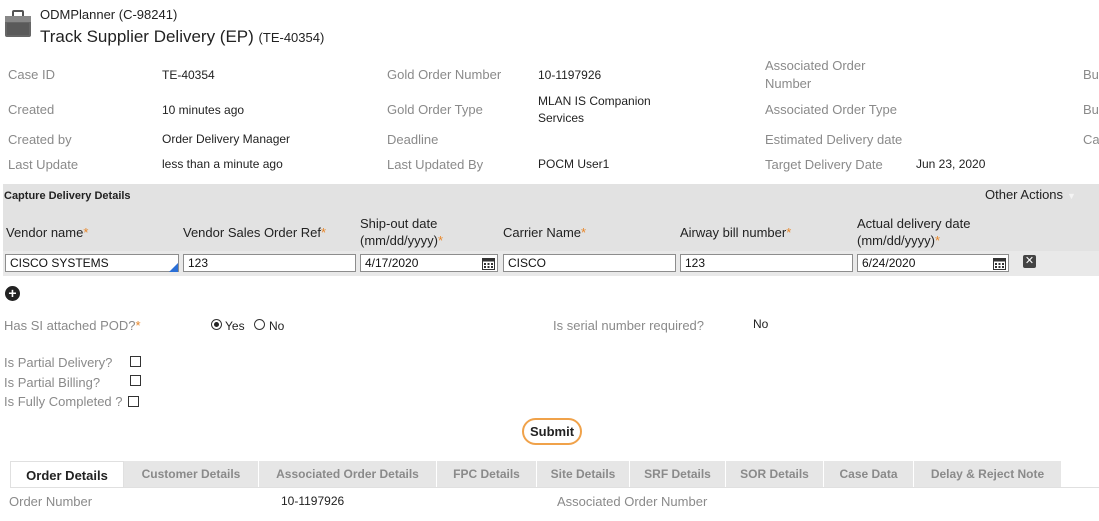 The width and height of the screenshot is (1099, 521). Describe the element at coordinates (173, 267) in the screenshot. I see `autocomplete-corner-icon` at that location.